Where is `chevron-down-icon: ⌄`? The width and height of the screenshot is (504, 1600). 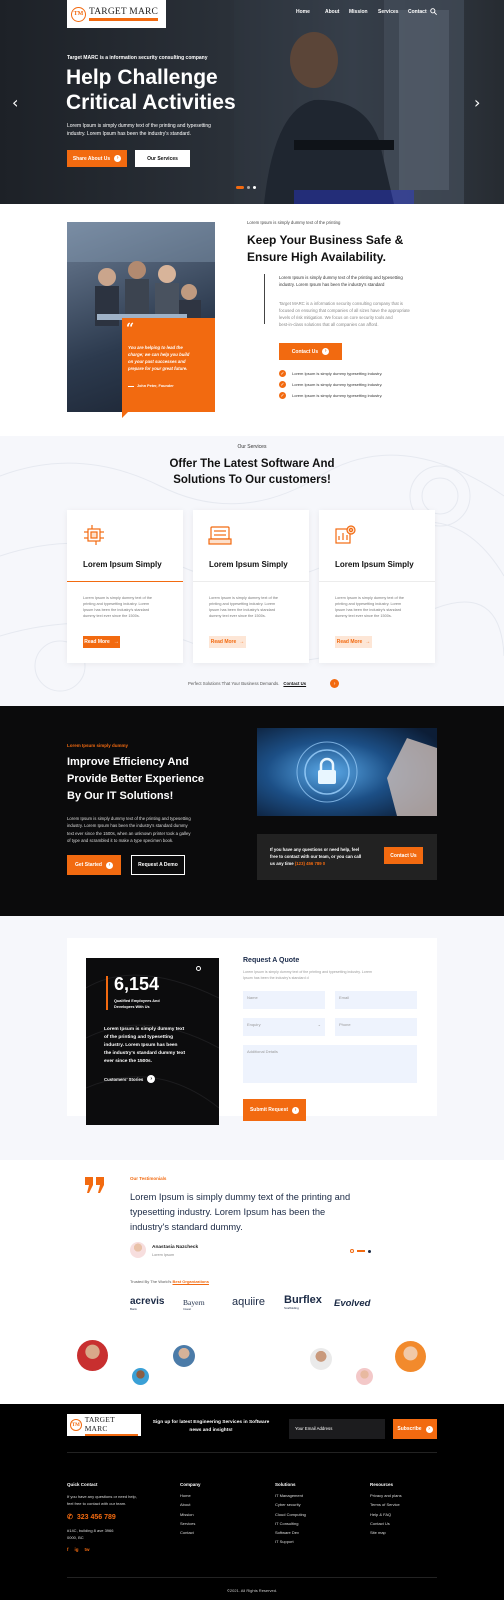 chevron-down-icon: ⌄ is located at coordinates (319, 1024).